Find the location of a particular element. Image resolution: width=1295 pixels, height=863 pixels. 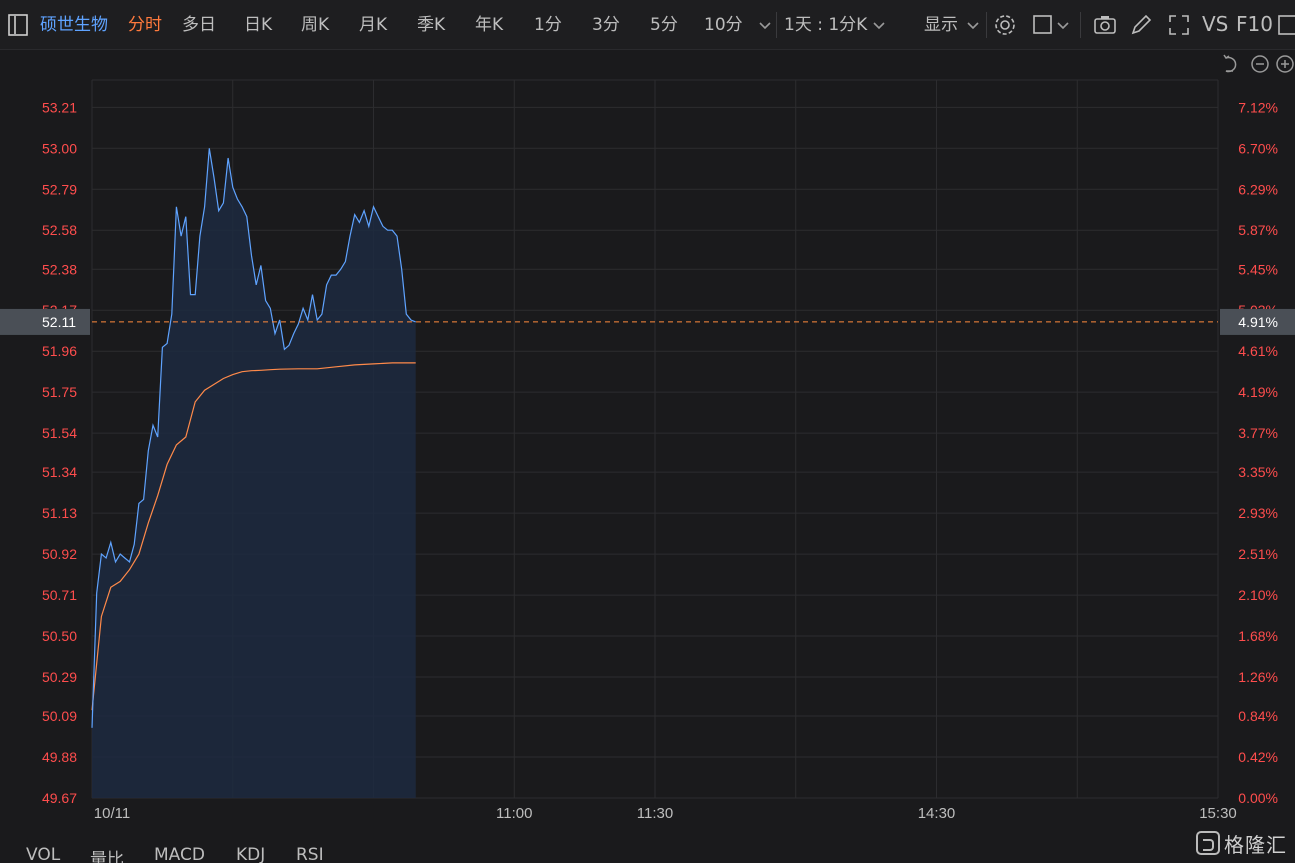

tab-yearly-k: 年K is located at coordinates (489, 25).